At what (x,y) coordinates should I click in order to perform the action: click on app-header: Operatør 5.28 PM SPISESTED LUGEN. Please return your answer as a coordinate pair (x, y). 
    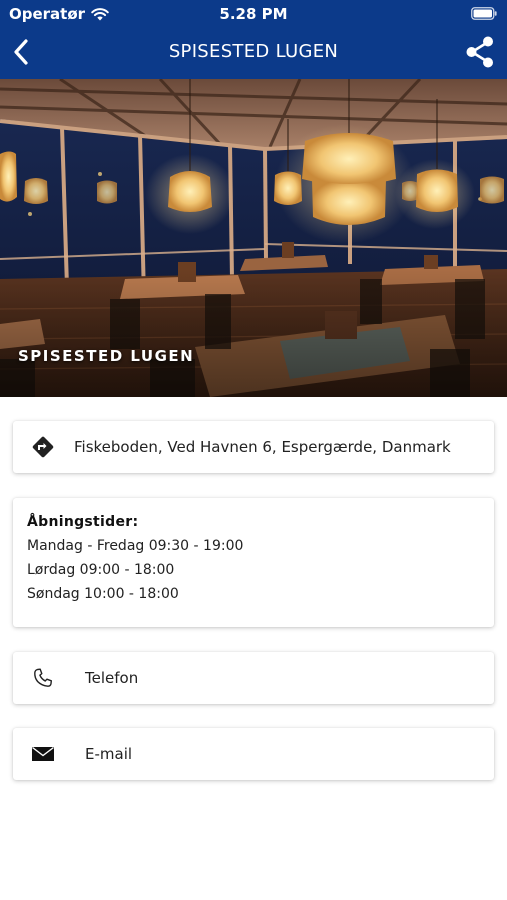
    Looking at the image, I should click on (253, 39).